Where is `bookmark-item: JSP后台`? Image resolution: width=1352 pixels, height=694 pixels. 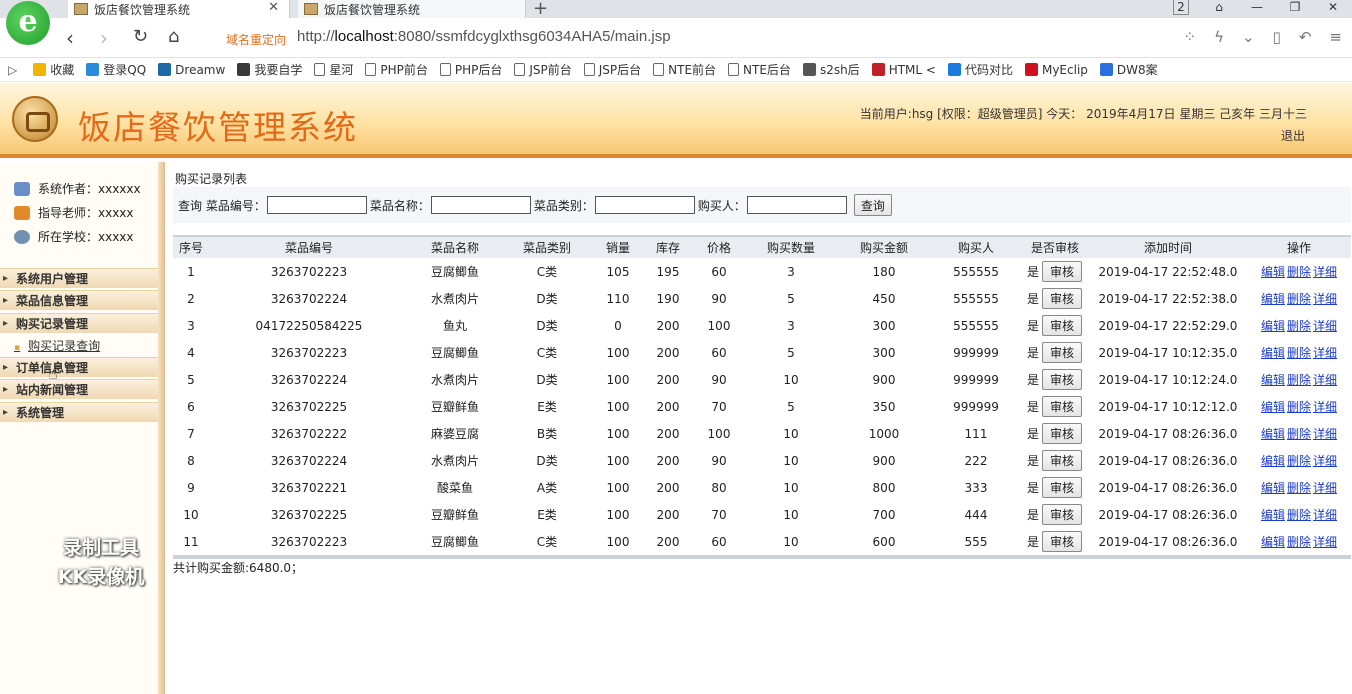
bookmark-item: JSP后台 is located at coordinates (612, 69).